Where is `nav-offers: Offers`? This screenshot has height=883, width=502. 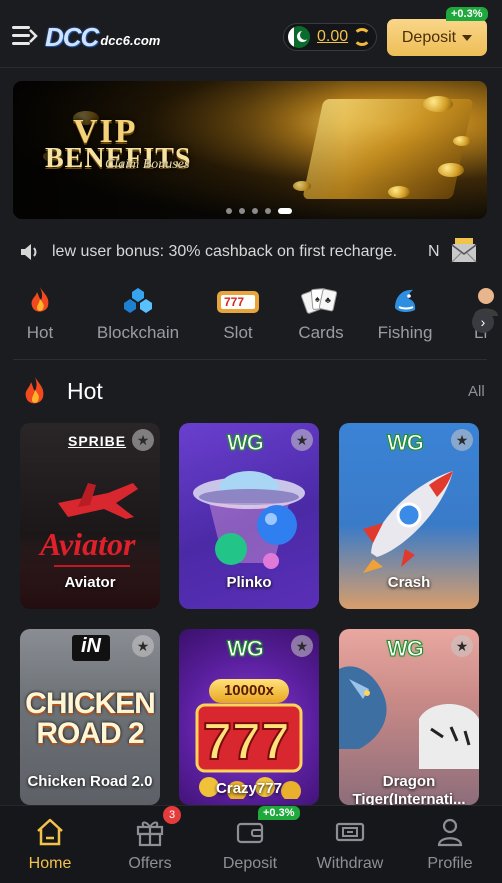 nav-offers: Offers is located at coordinates (150, 844).